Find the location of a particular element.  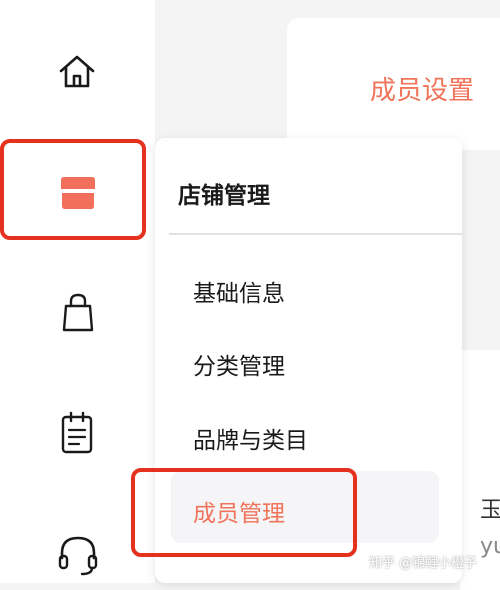

watermark: 知乎 @锦鲤小橙子 is located at coordinates (423, 563).